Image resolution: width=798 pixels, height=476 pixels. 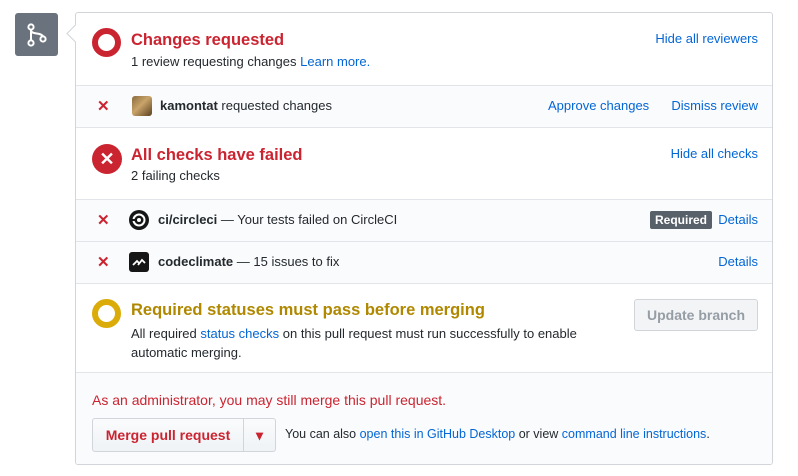 I want to click on reviewer-action: requested changes, so click(x=274, y=105).